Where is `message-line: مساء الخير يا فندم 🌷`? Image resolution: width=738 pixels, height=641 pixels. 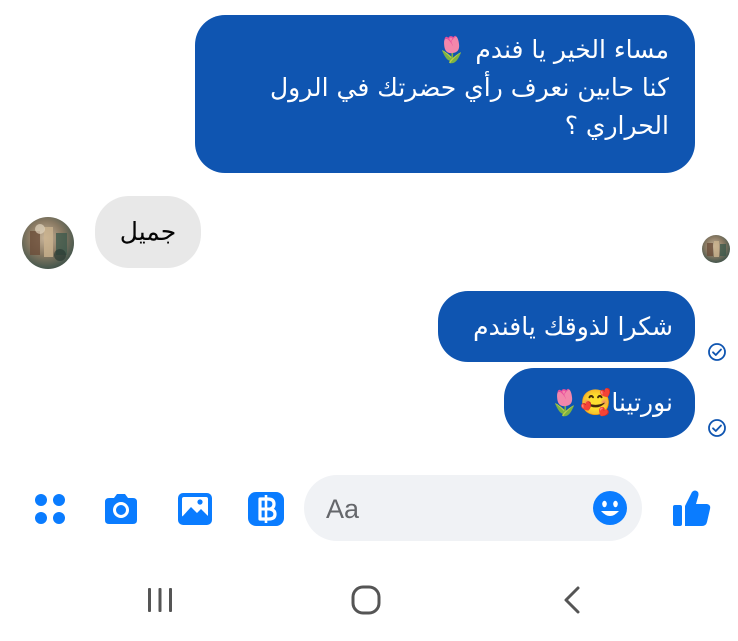 message-line: مساء الخير يا فندم 🌷 is located at coordinates (552, 49).